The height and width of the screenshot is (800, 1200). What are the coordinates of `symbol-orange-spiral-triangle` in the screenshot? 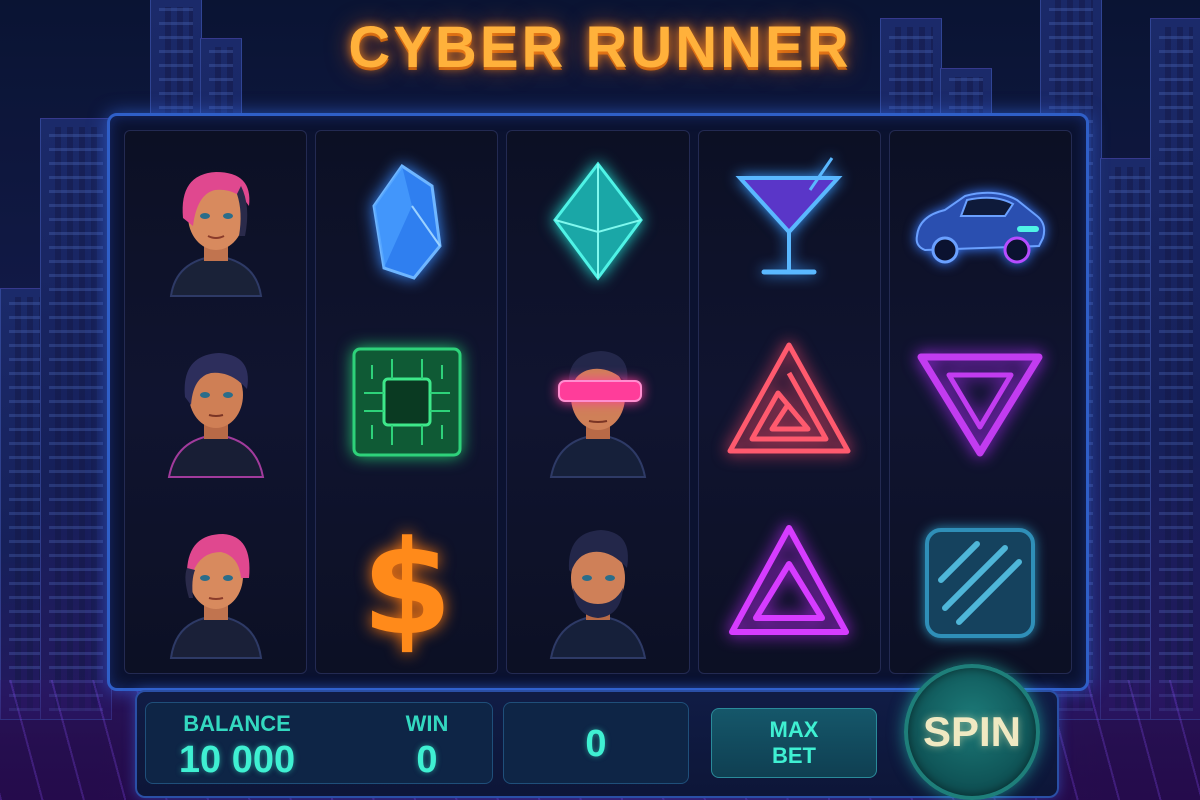 It's located at (789, 402).